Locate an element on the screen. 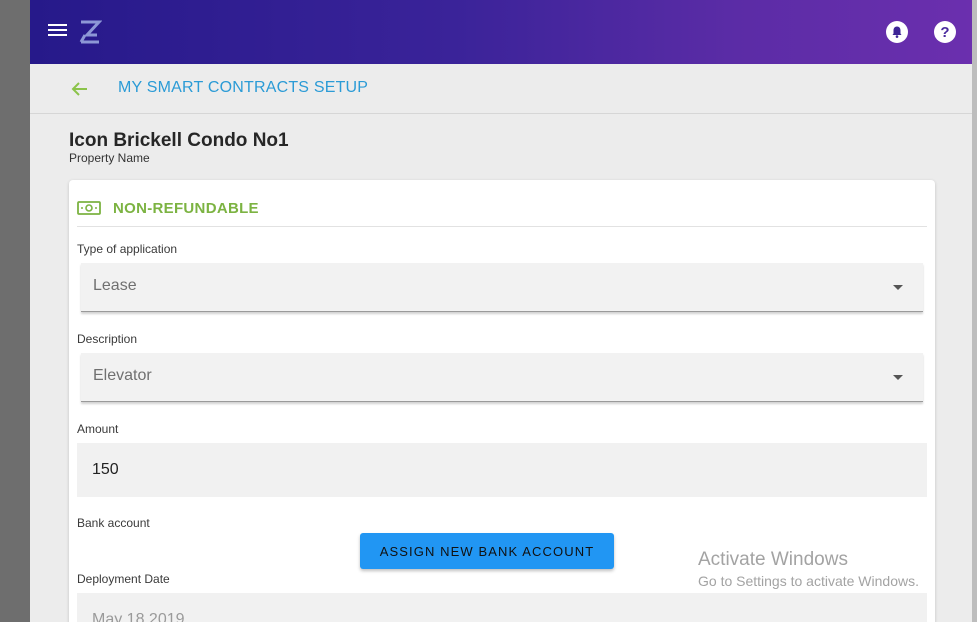  help-icon: ? is located at coordinates (945, 32).